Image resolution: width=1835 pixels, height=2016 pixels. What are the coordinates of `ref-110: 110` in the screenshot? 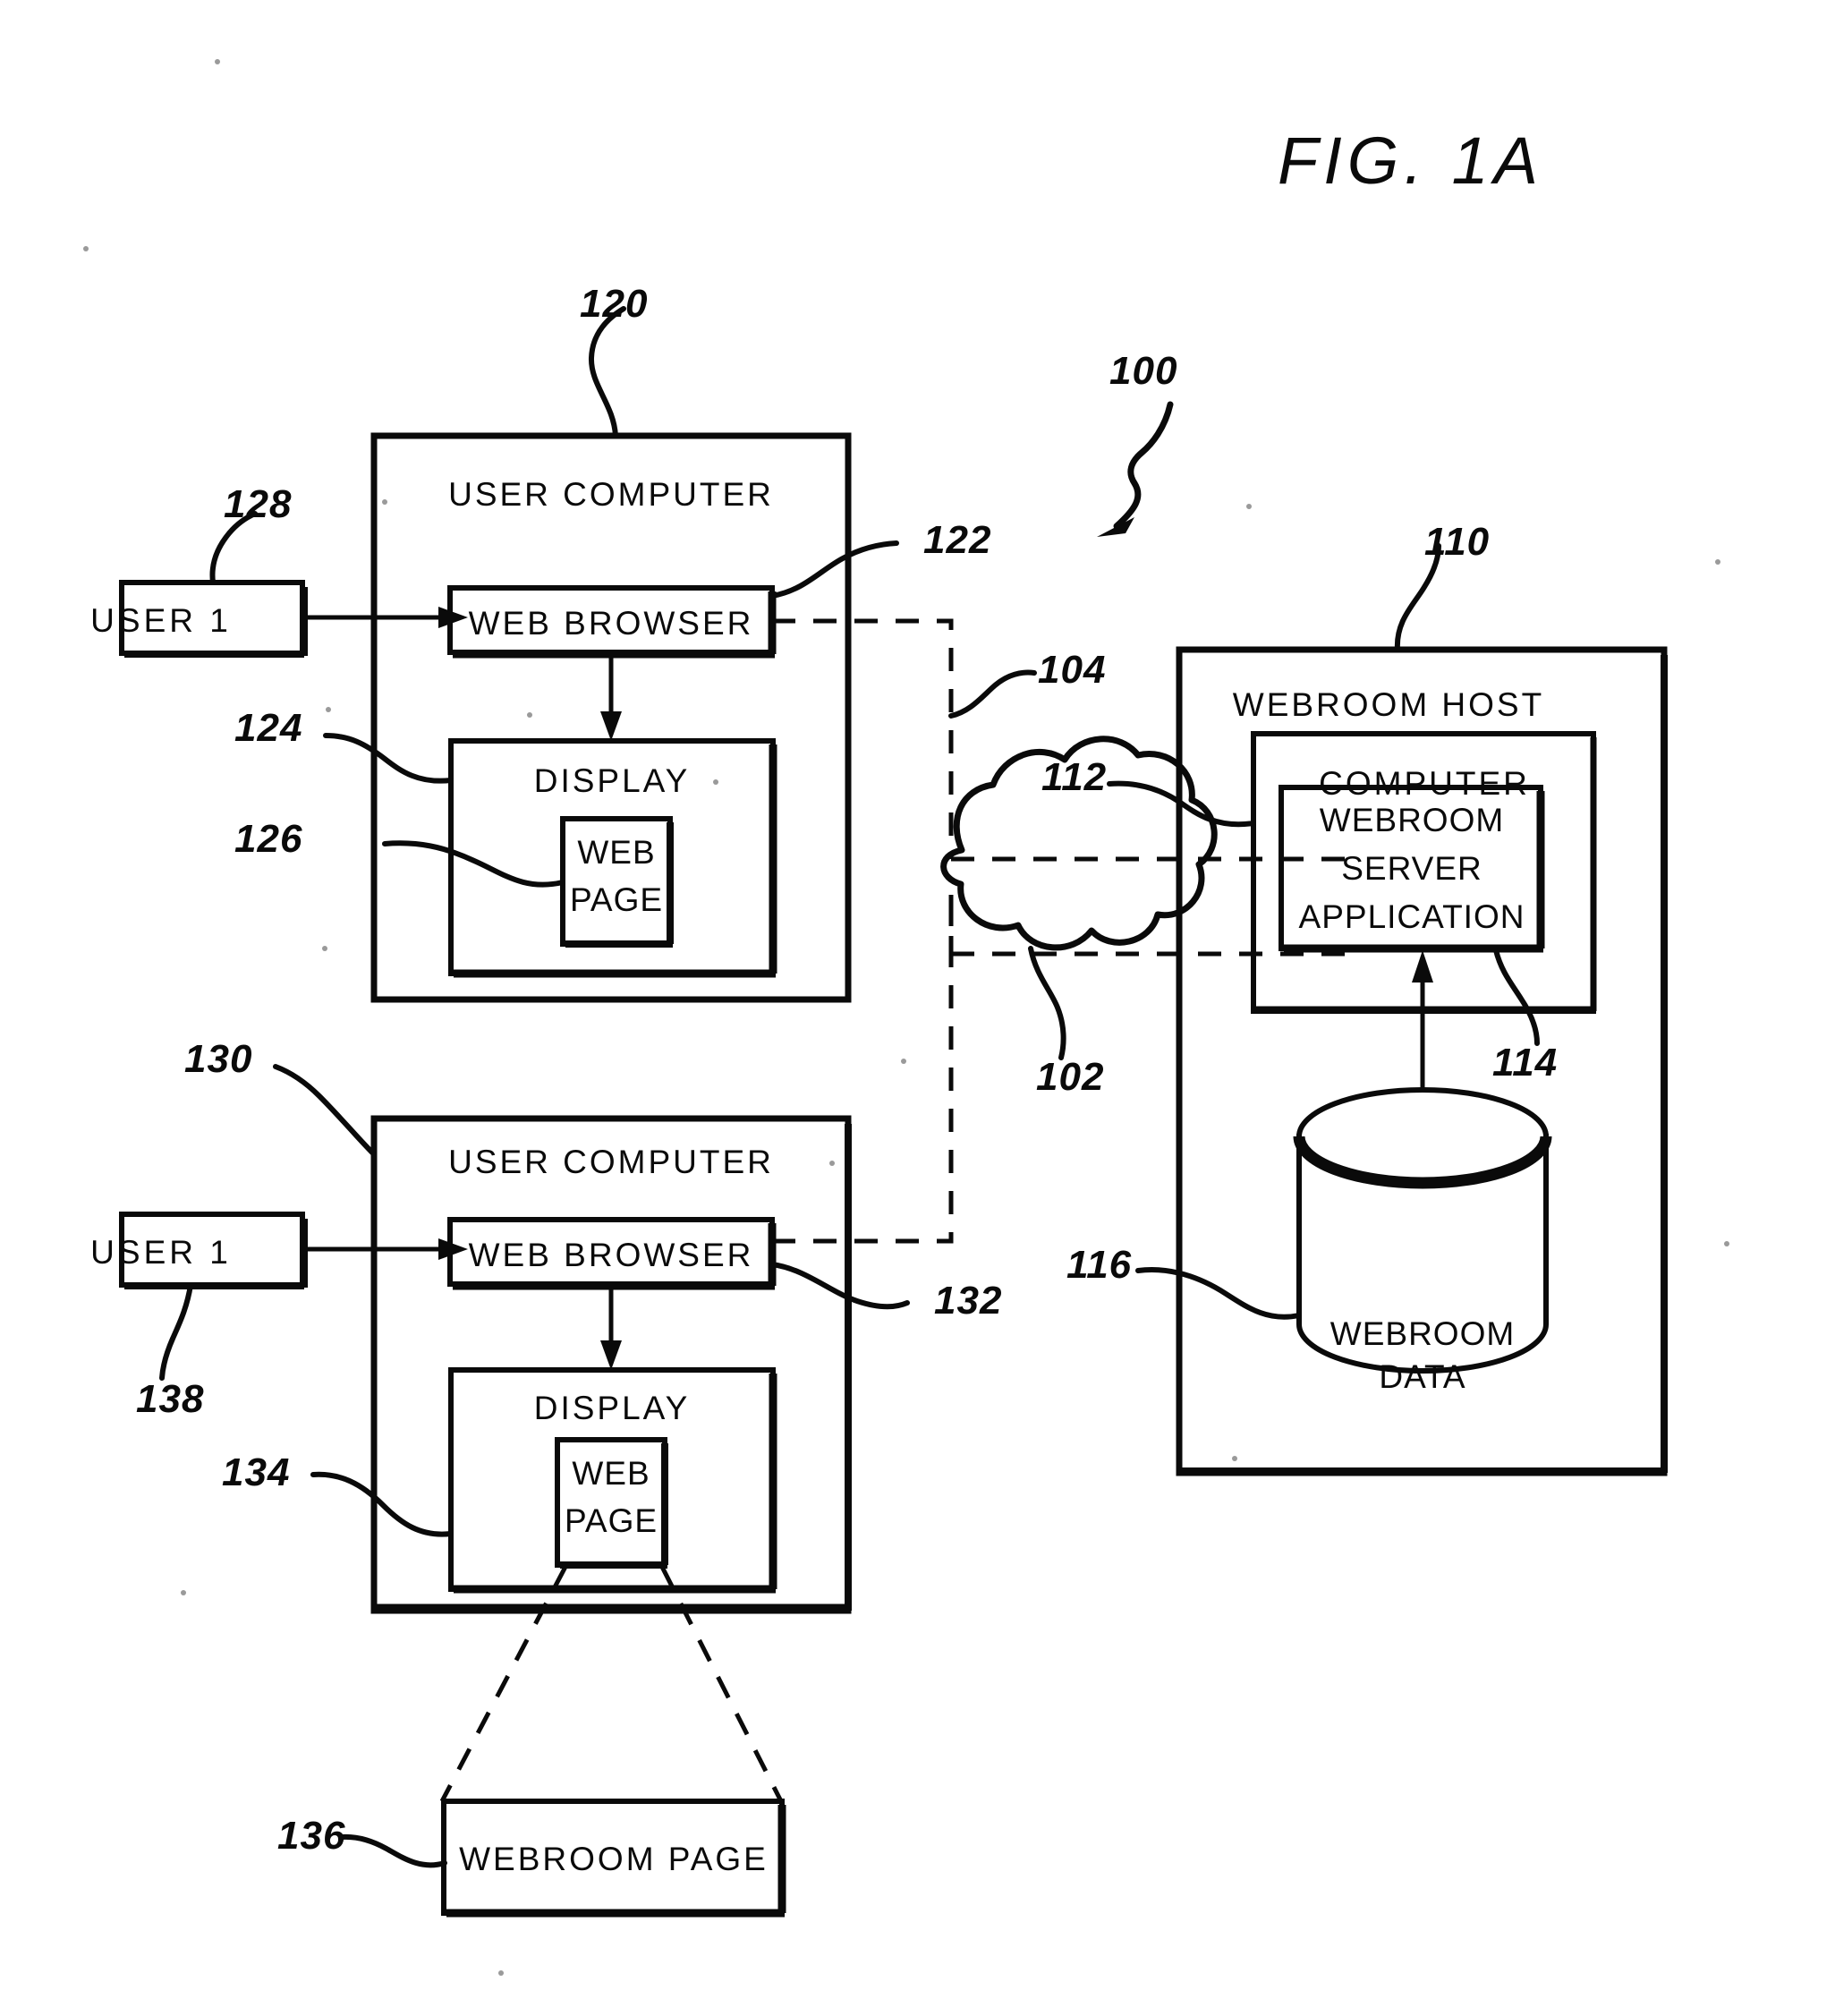 It's located at (1457, 542).